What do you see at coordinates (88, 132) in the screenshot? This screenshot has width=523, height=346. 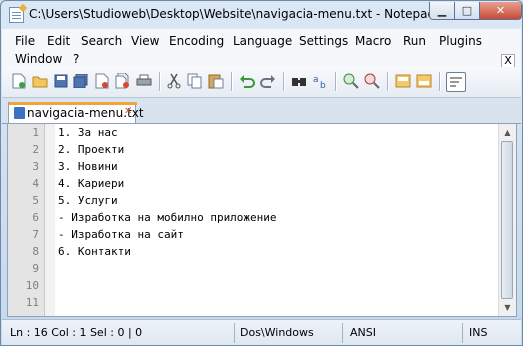 I see `text-line: 1. За нас` at bounding box center [88, 132].